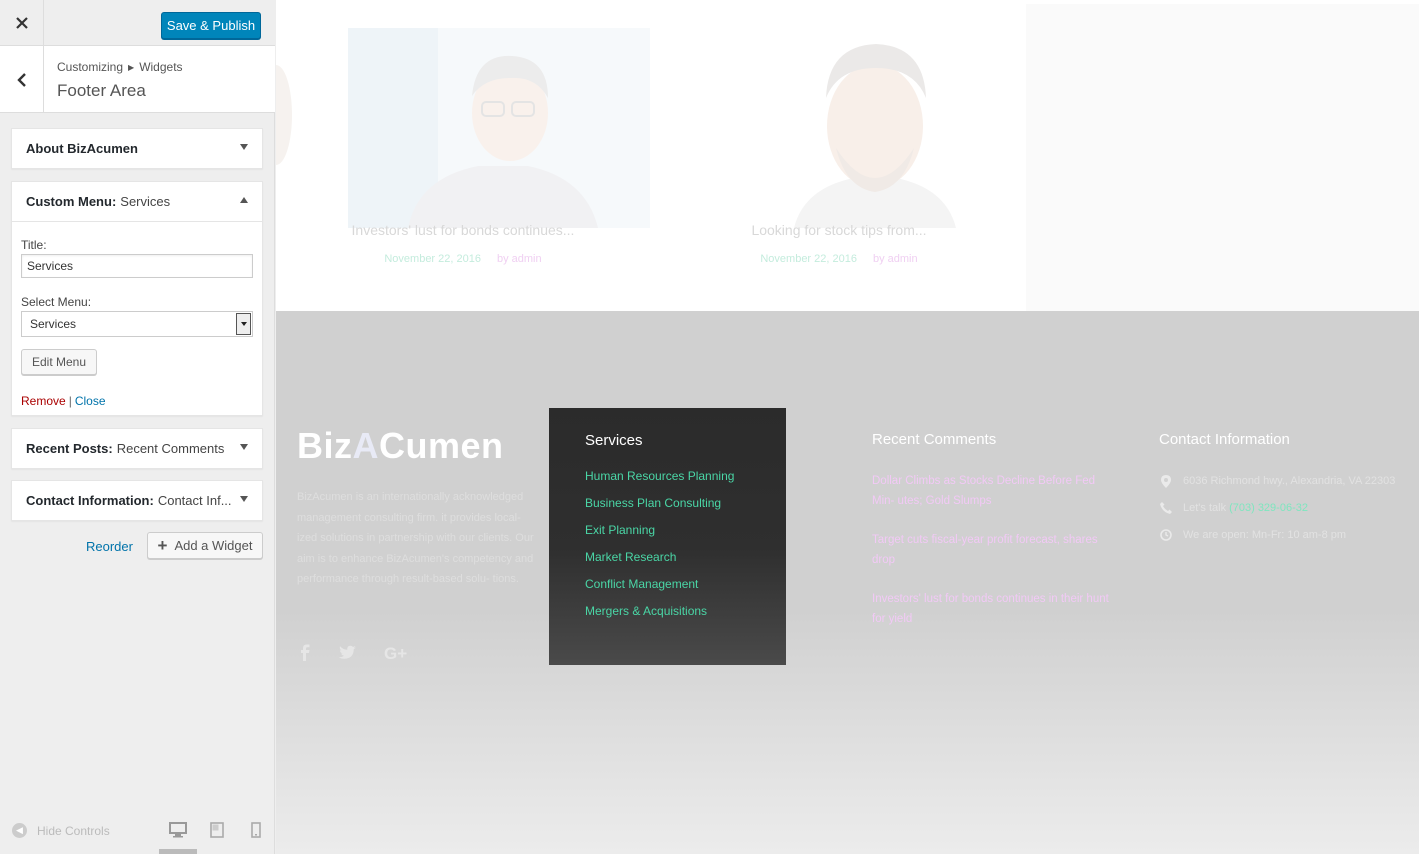 Image resolution: width=1419 pixels, height=854 pixels. Describe the element at coordinates (667, 509) in the screenshot. I see `services-link: Business Plan Consulting` at that location.